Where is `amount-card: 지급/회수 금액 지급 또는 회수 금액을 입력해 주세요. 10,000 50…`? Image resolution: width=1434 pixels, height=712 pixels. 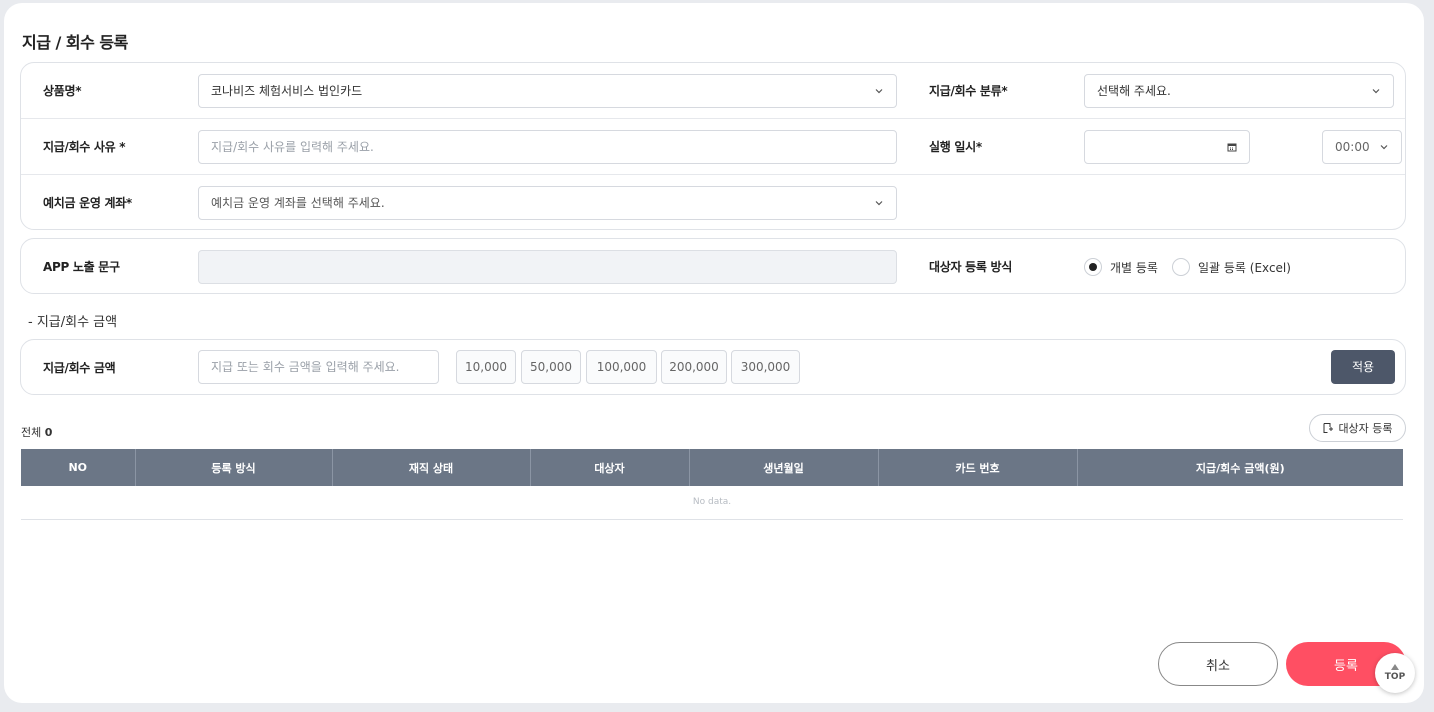
amount-card: 지급/회수 금액 지급 또는 회수 금액을 입력해 주세요. 10,000 50… is located at coordinates (713, 367).